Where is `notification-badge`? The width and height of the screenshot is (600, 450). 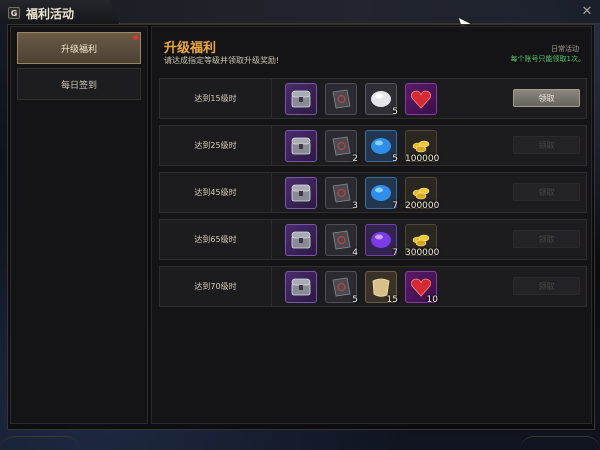 notification-badge is located at coordinates (135, 37).